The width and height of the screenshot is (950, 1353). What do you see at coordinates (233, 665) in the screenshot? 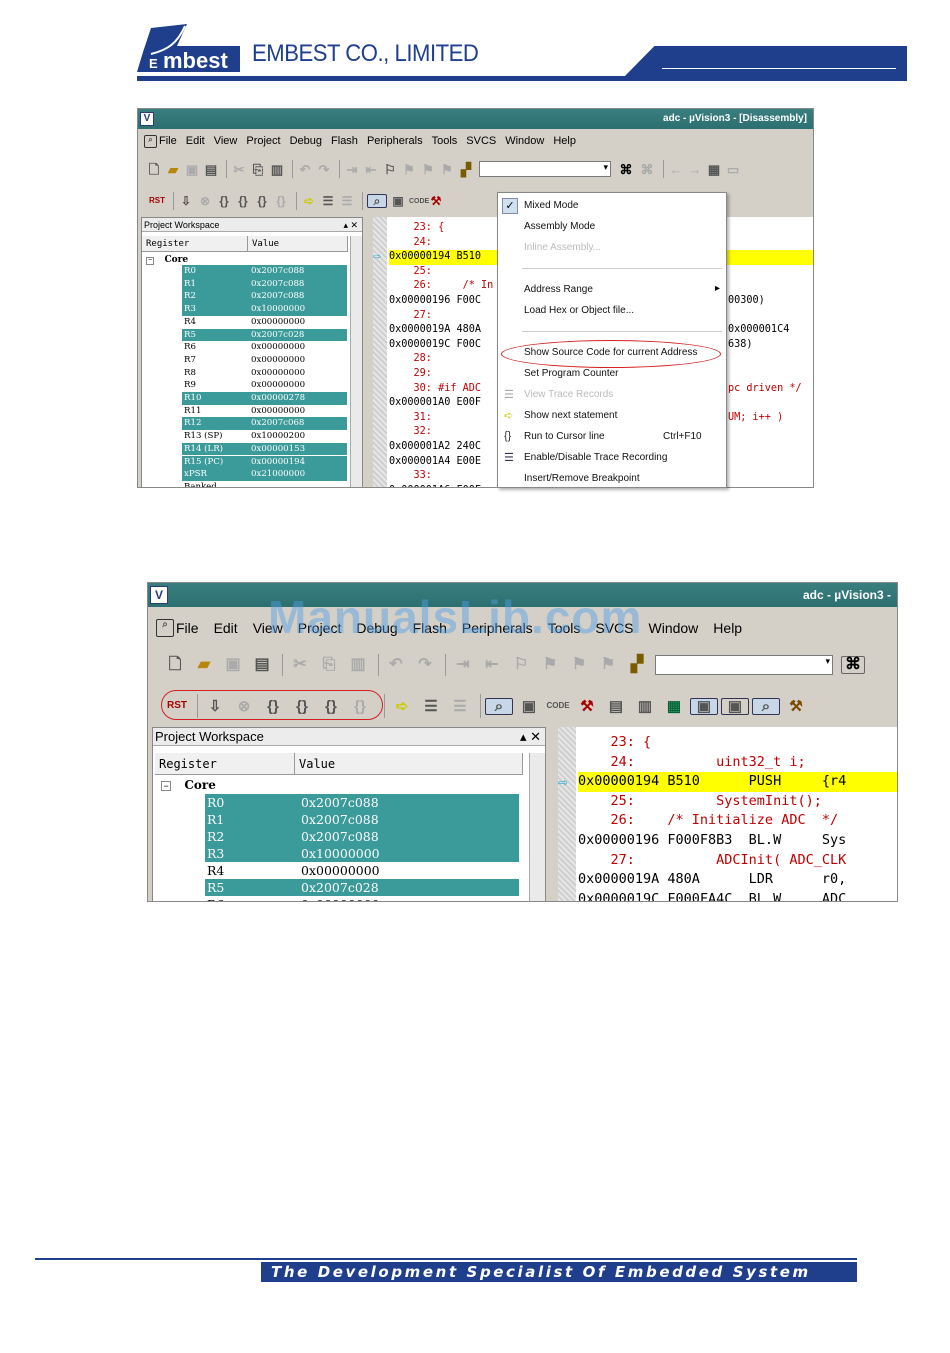
I see `save-icon: ▣` at bounding box center [233, 665].